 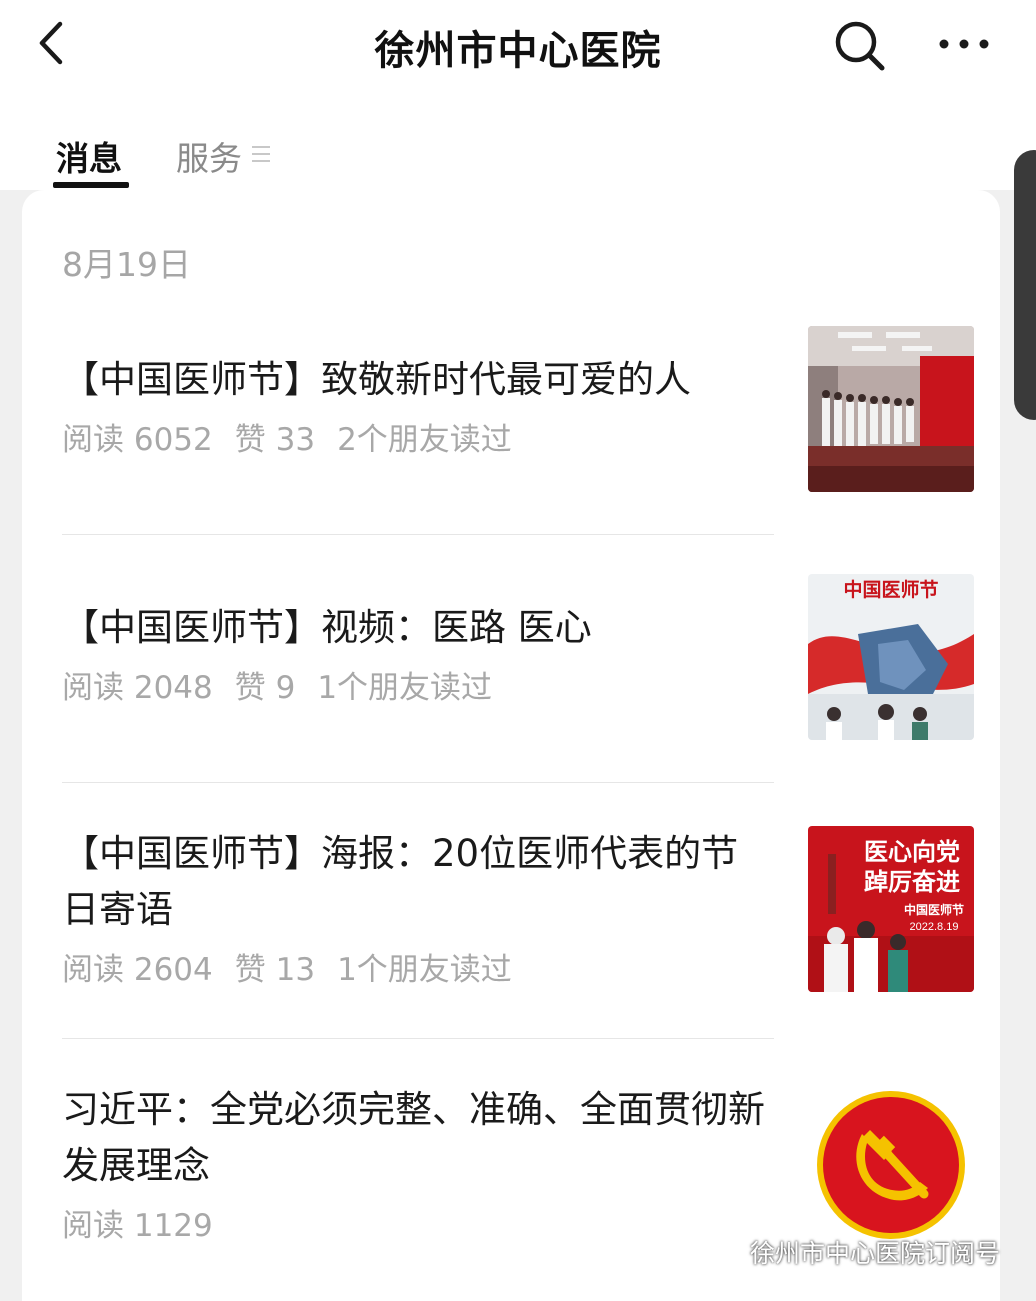 What do you see at coordinates (912, 882) in the screenshot?
I see `poster-line-2: 踔厉奋进` at bounding box center [912, 882].